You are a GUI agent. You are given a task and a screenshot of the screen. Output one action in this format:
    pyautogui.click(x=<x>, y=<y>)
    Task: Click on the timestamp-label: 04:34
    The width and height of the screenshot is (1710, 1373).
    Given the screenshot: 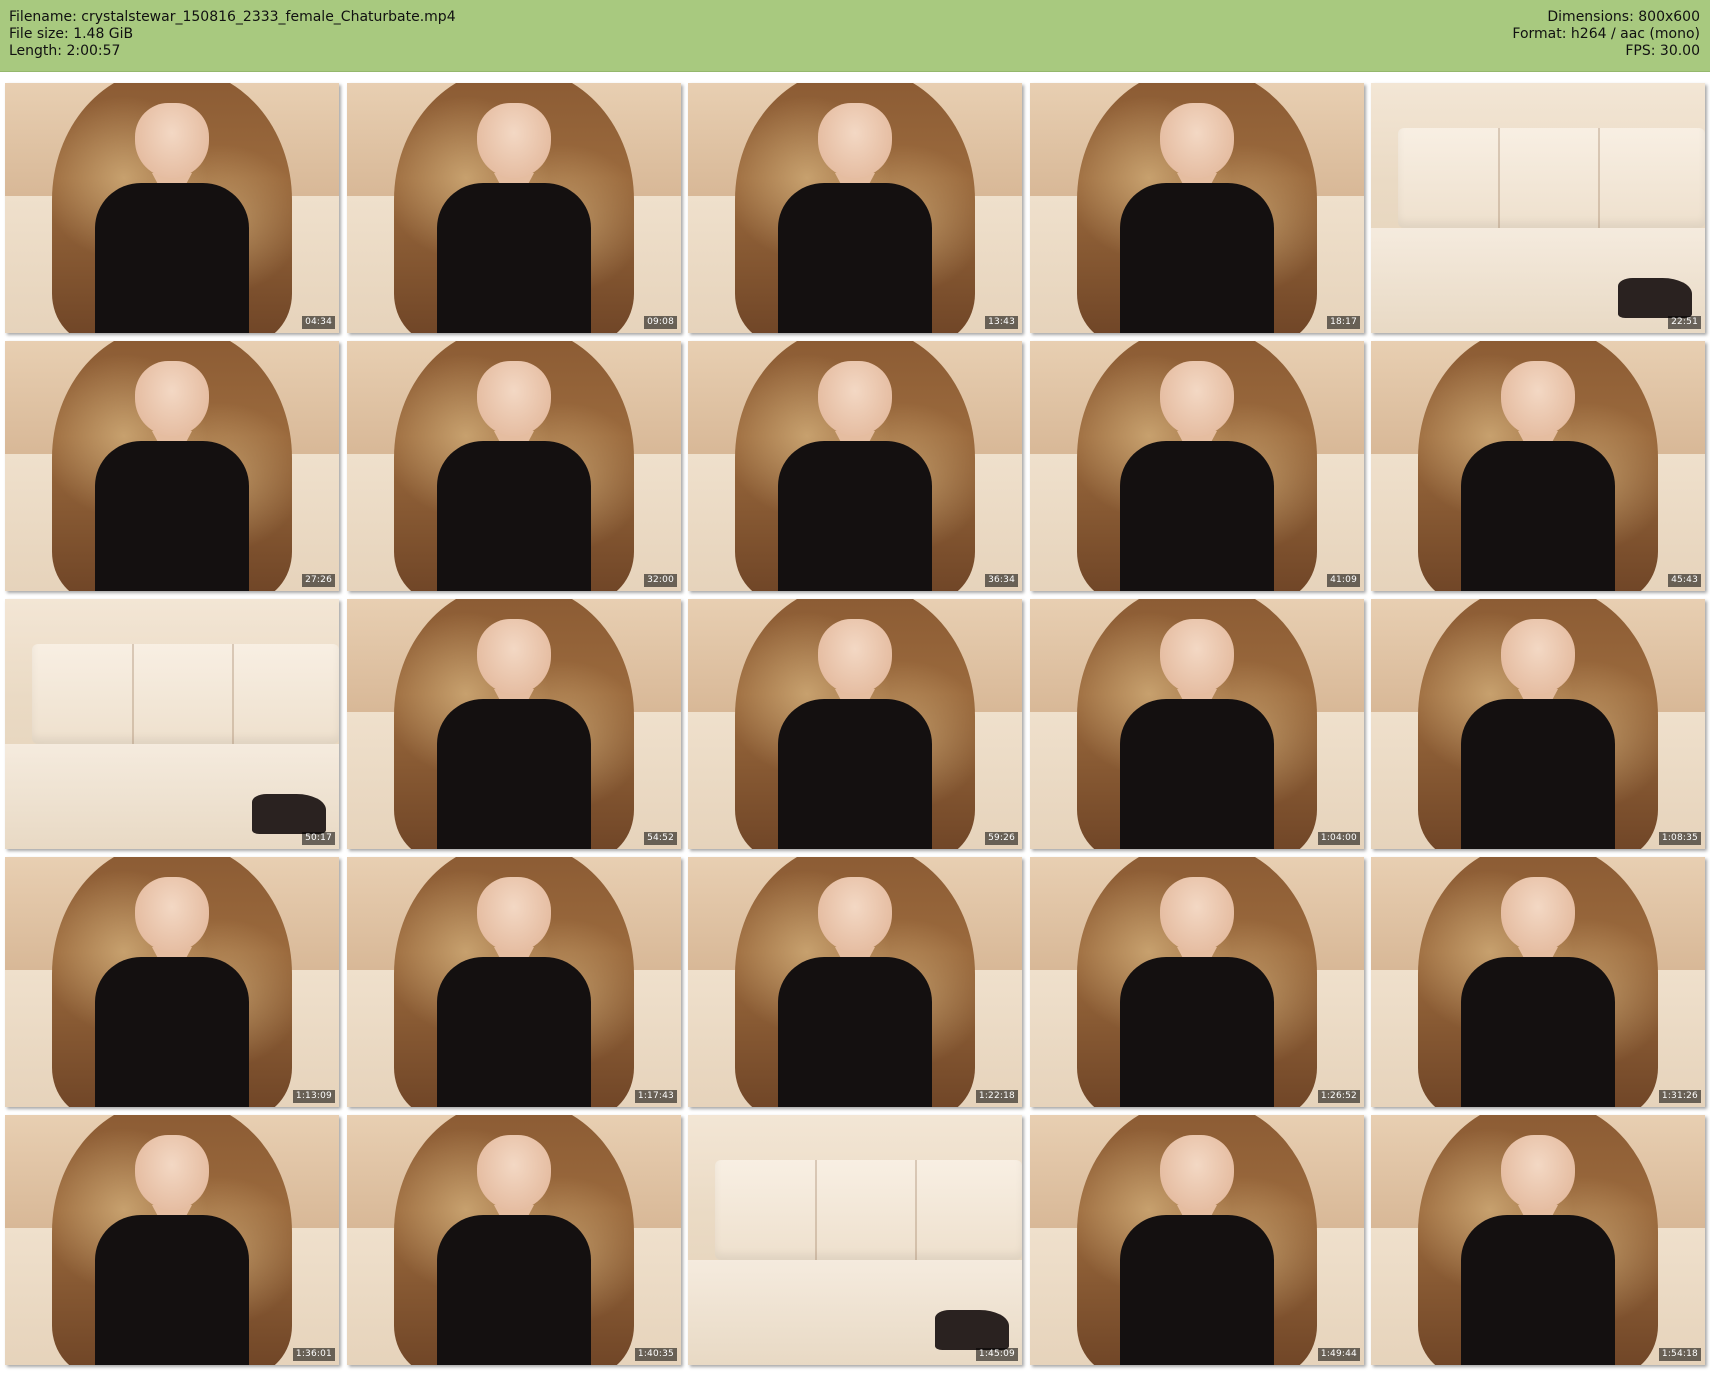 What is the action you would take?
    pyautogui.click(x=318, y=322)
    